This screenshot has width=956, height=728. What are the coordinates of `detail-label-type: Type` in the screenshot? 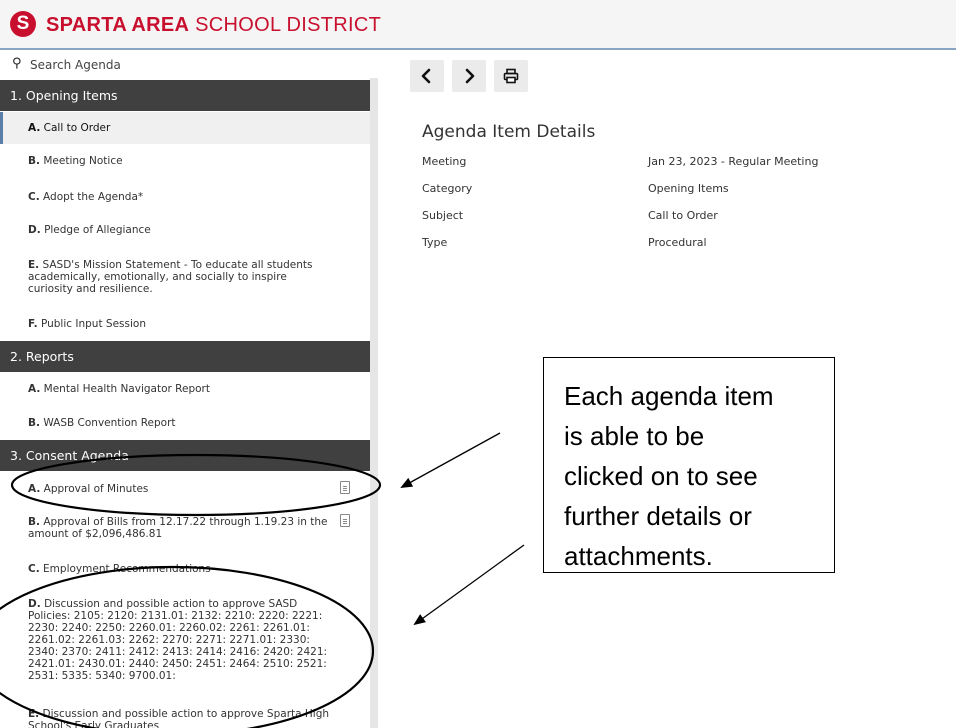 It's located at (435, 242).